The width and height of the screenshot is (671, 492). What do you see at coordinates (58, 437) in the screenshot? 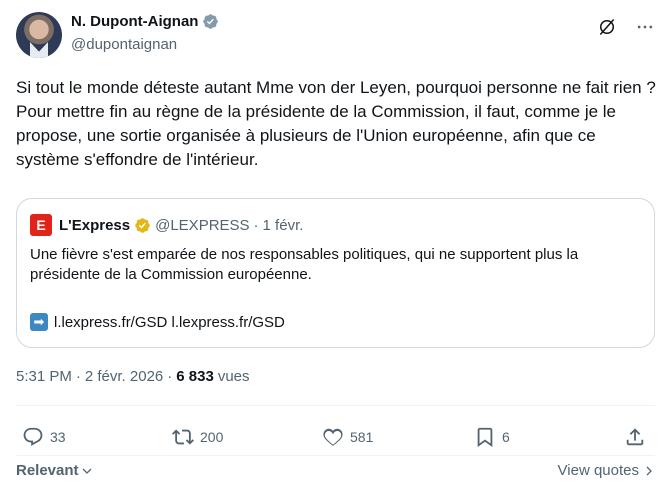
I see `reply-count: 33` at bounding box center [58, 437].